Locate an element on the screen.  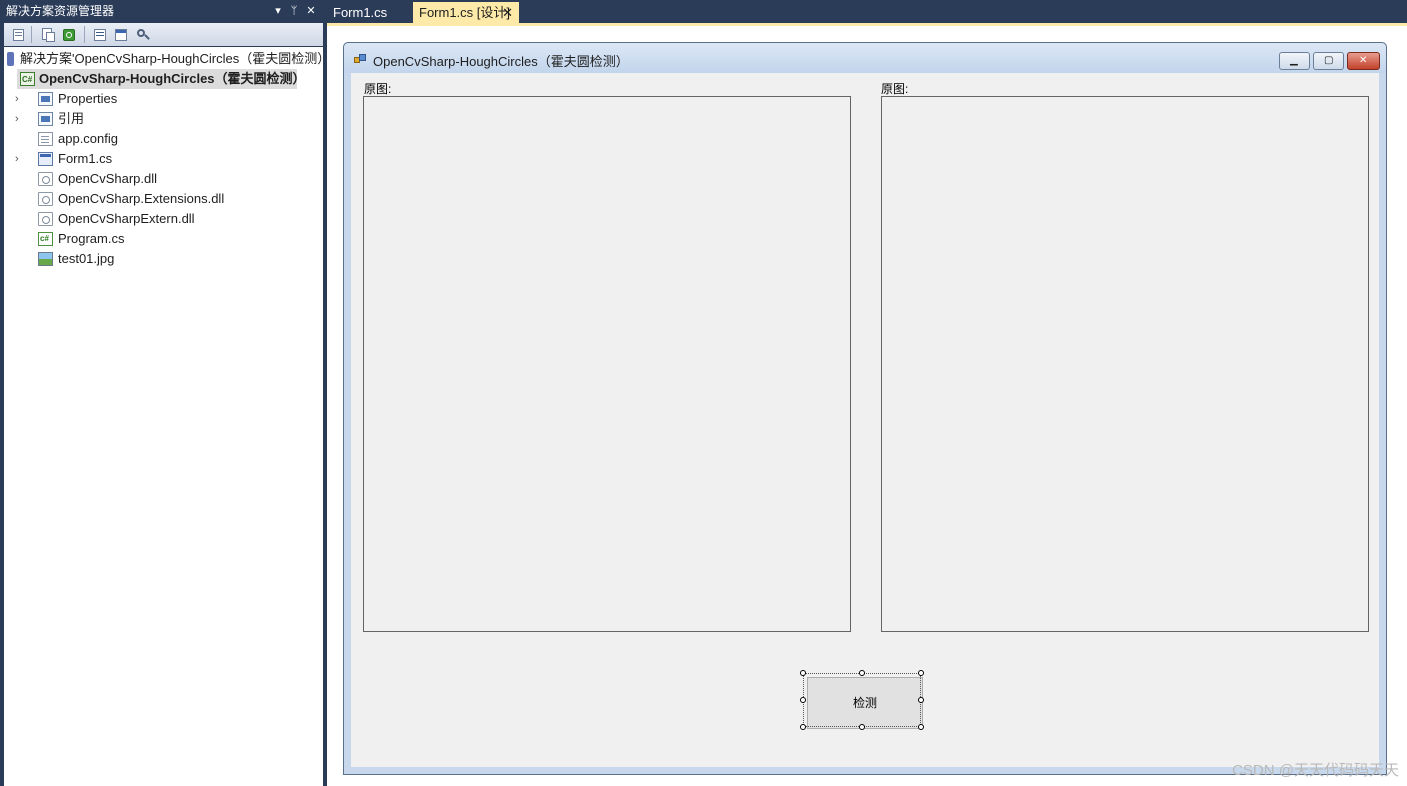
tree-item-extern-dll: OpenCvSharpExtern.dll is located at coordinates (163, 219).